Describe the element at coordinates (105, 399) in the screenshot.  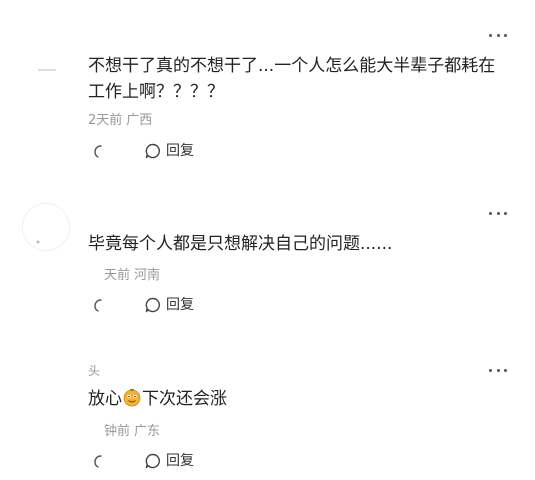
I see `comment-text-before: 放心` at that location.